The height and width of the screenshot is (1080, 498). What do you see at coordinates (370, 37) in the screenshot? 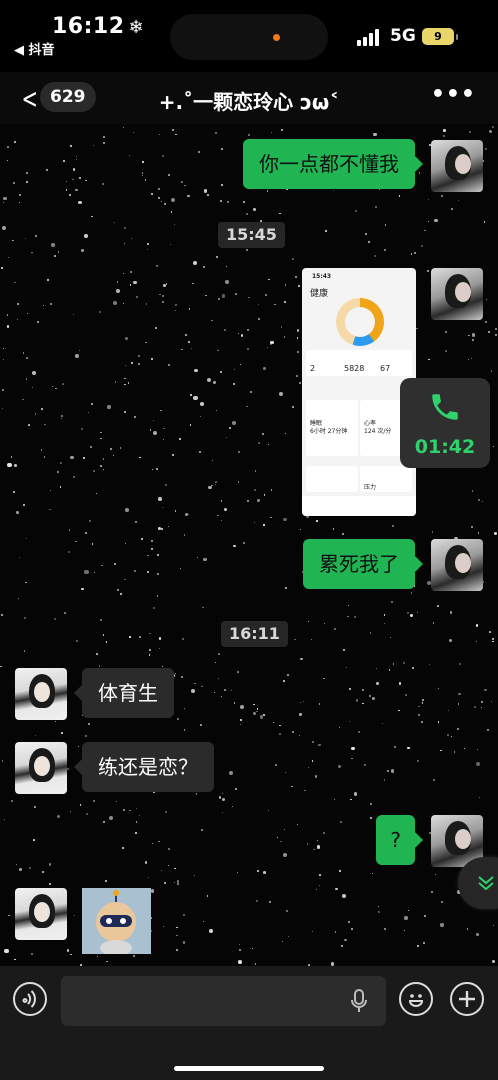
I see `signal-icon` at bounding box center [370, 37].